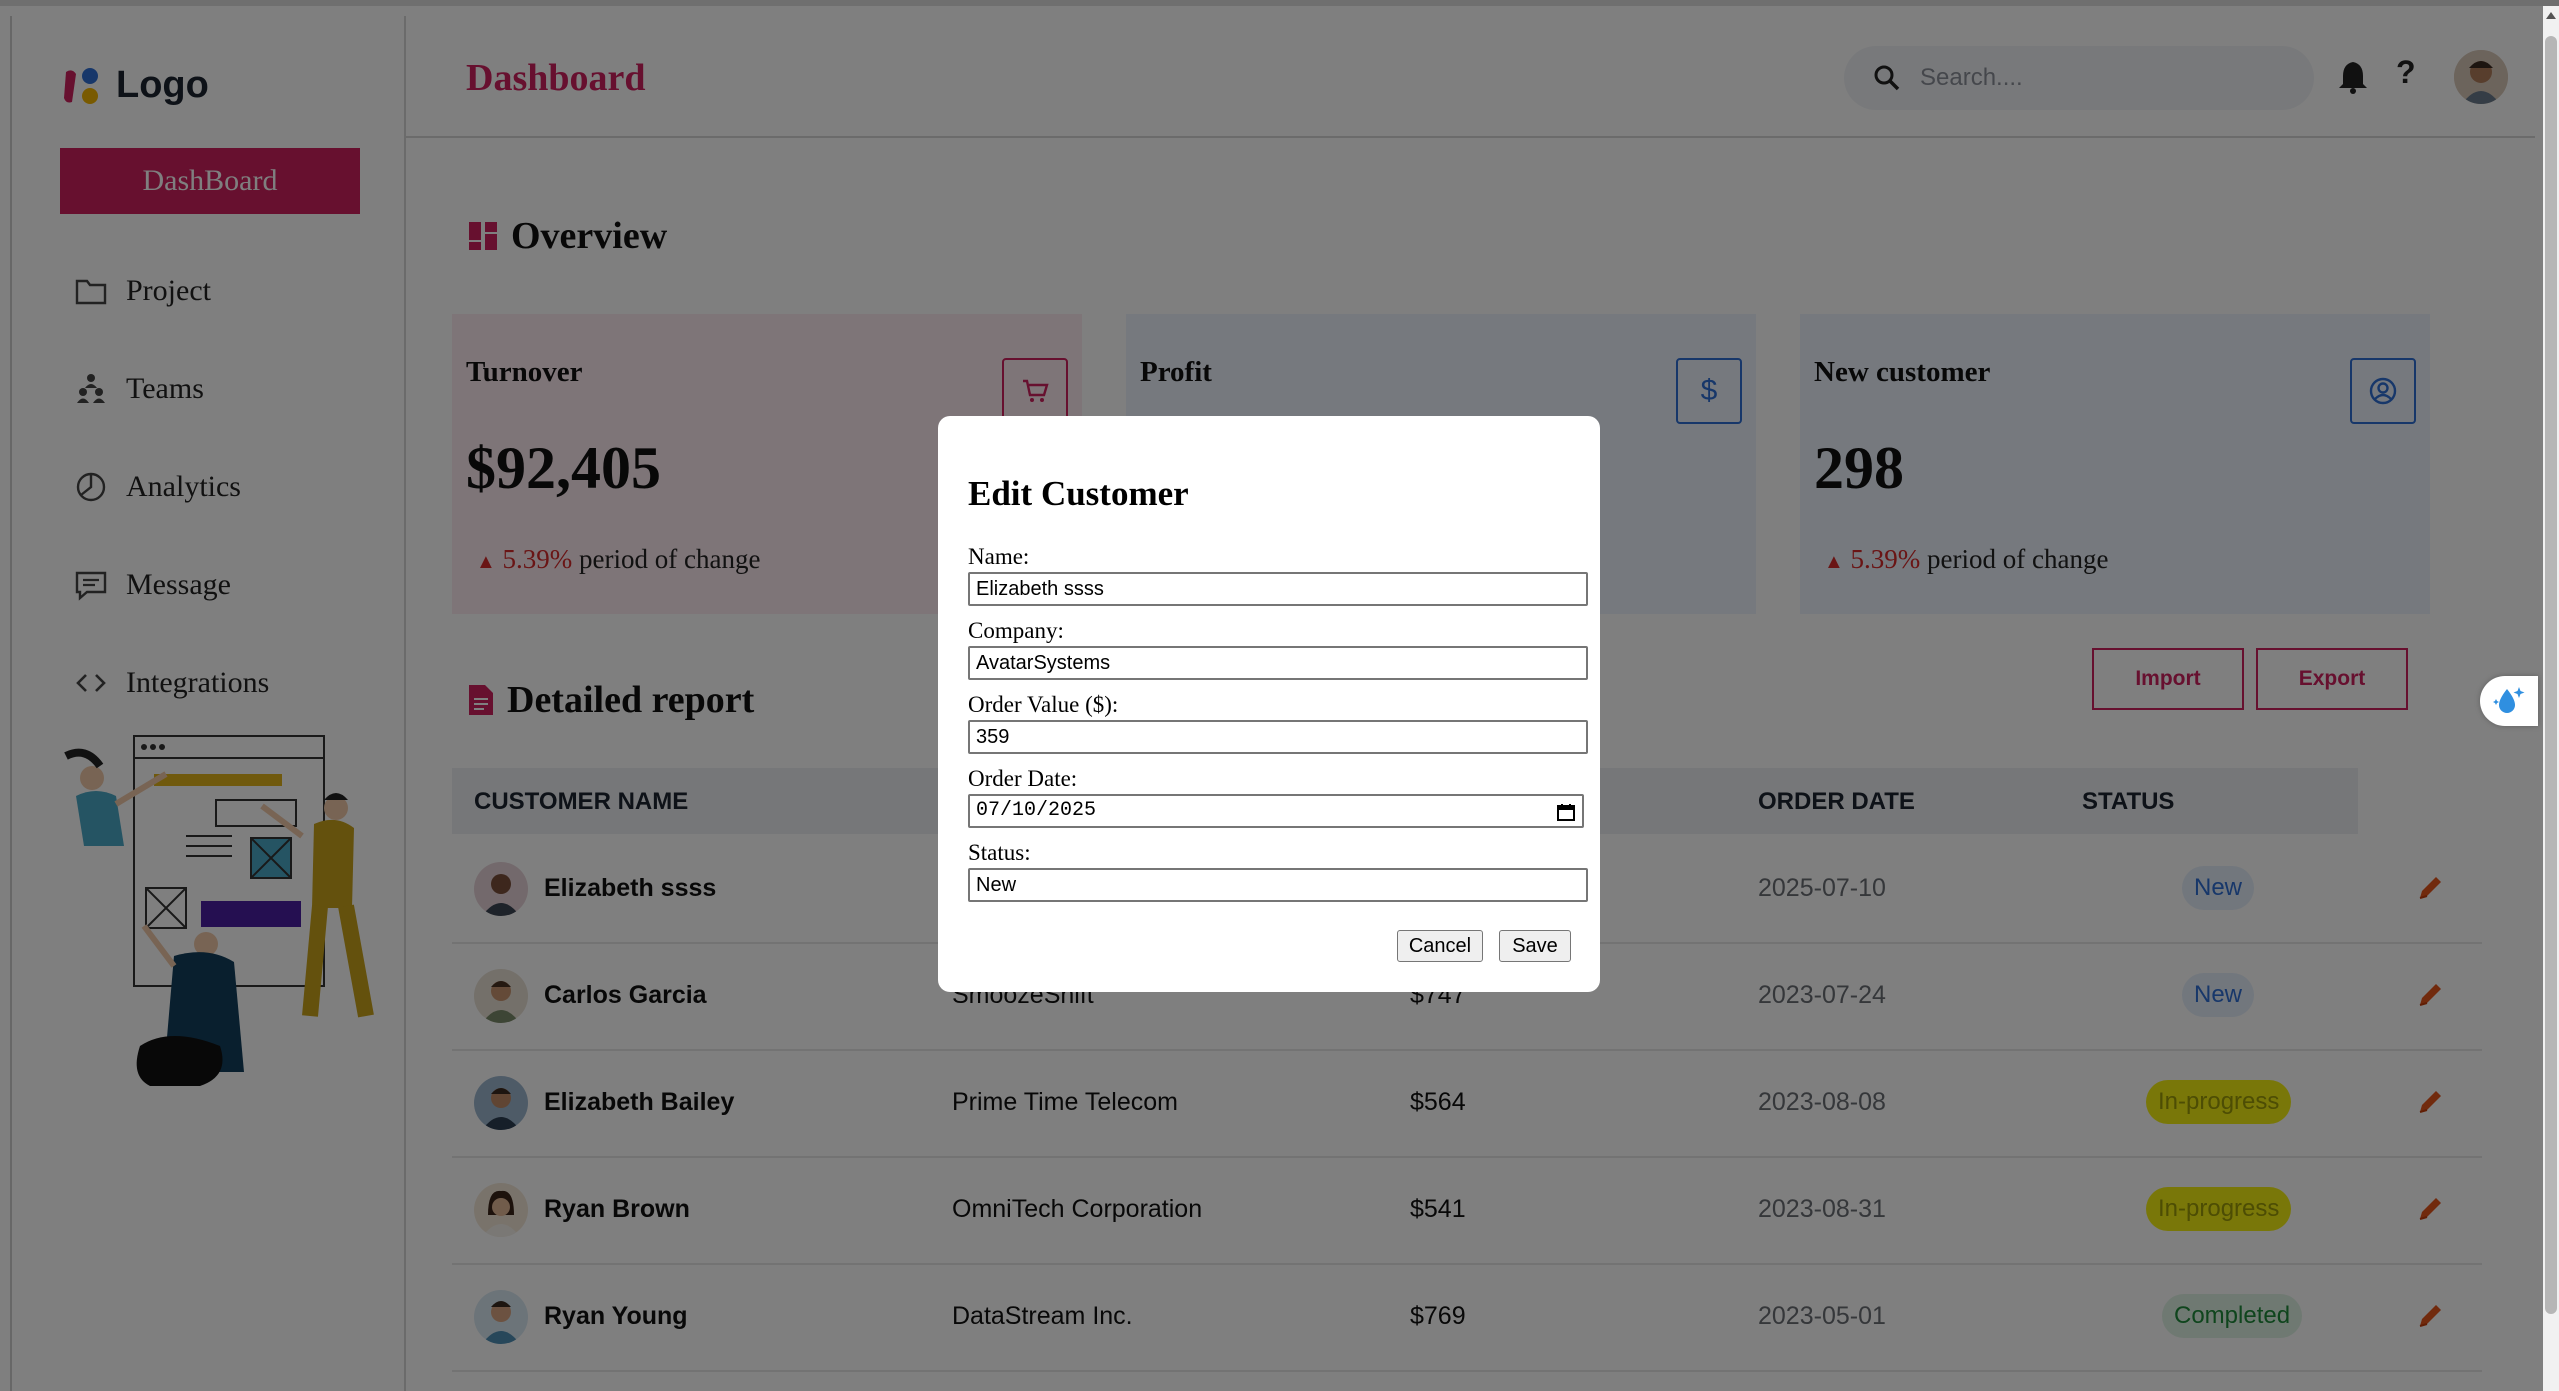  Describe the element at coordinates (1078, 493) in the screenshot. I see `dialog-title: Edit Customer` at that location.